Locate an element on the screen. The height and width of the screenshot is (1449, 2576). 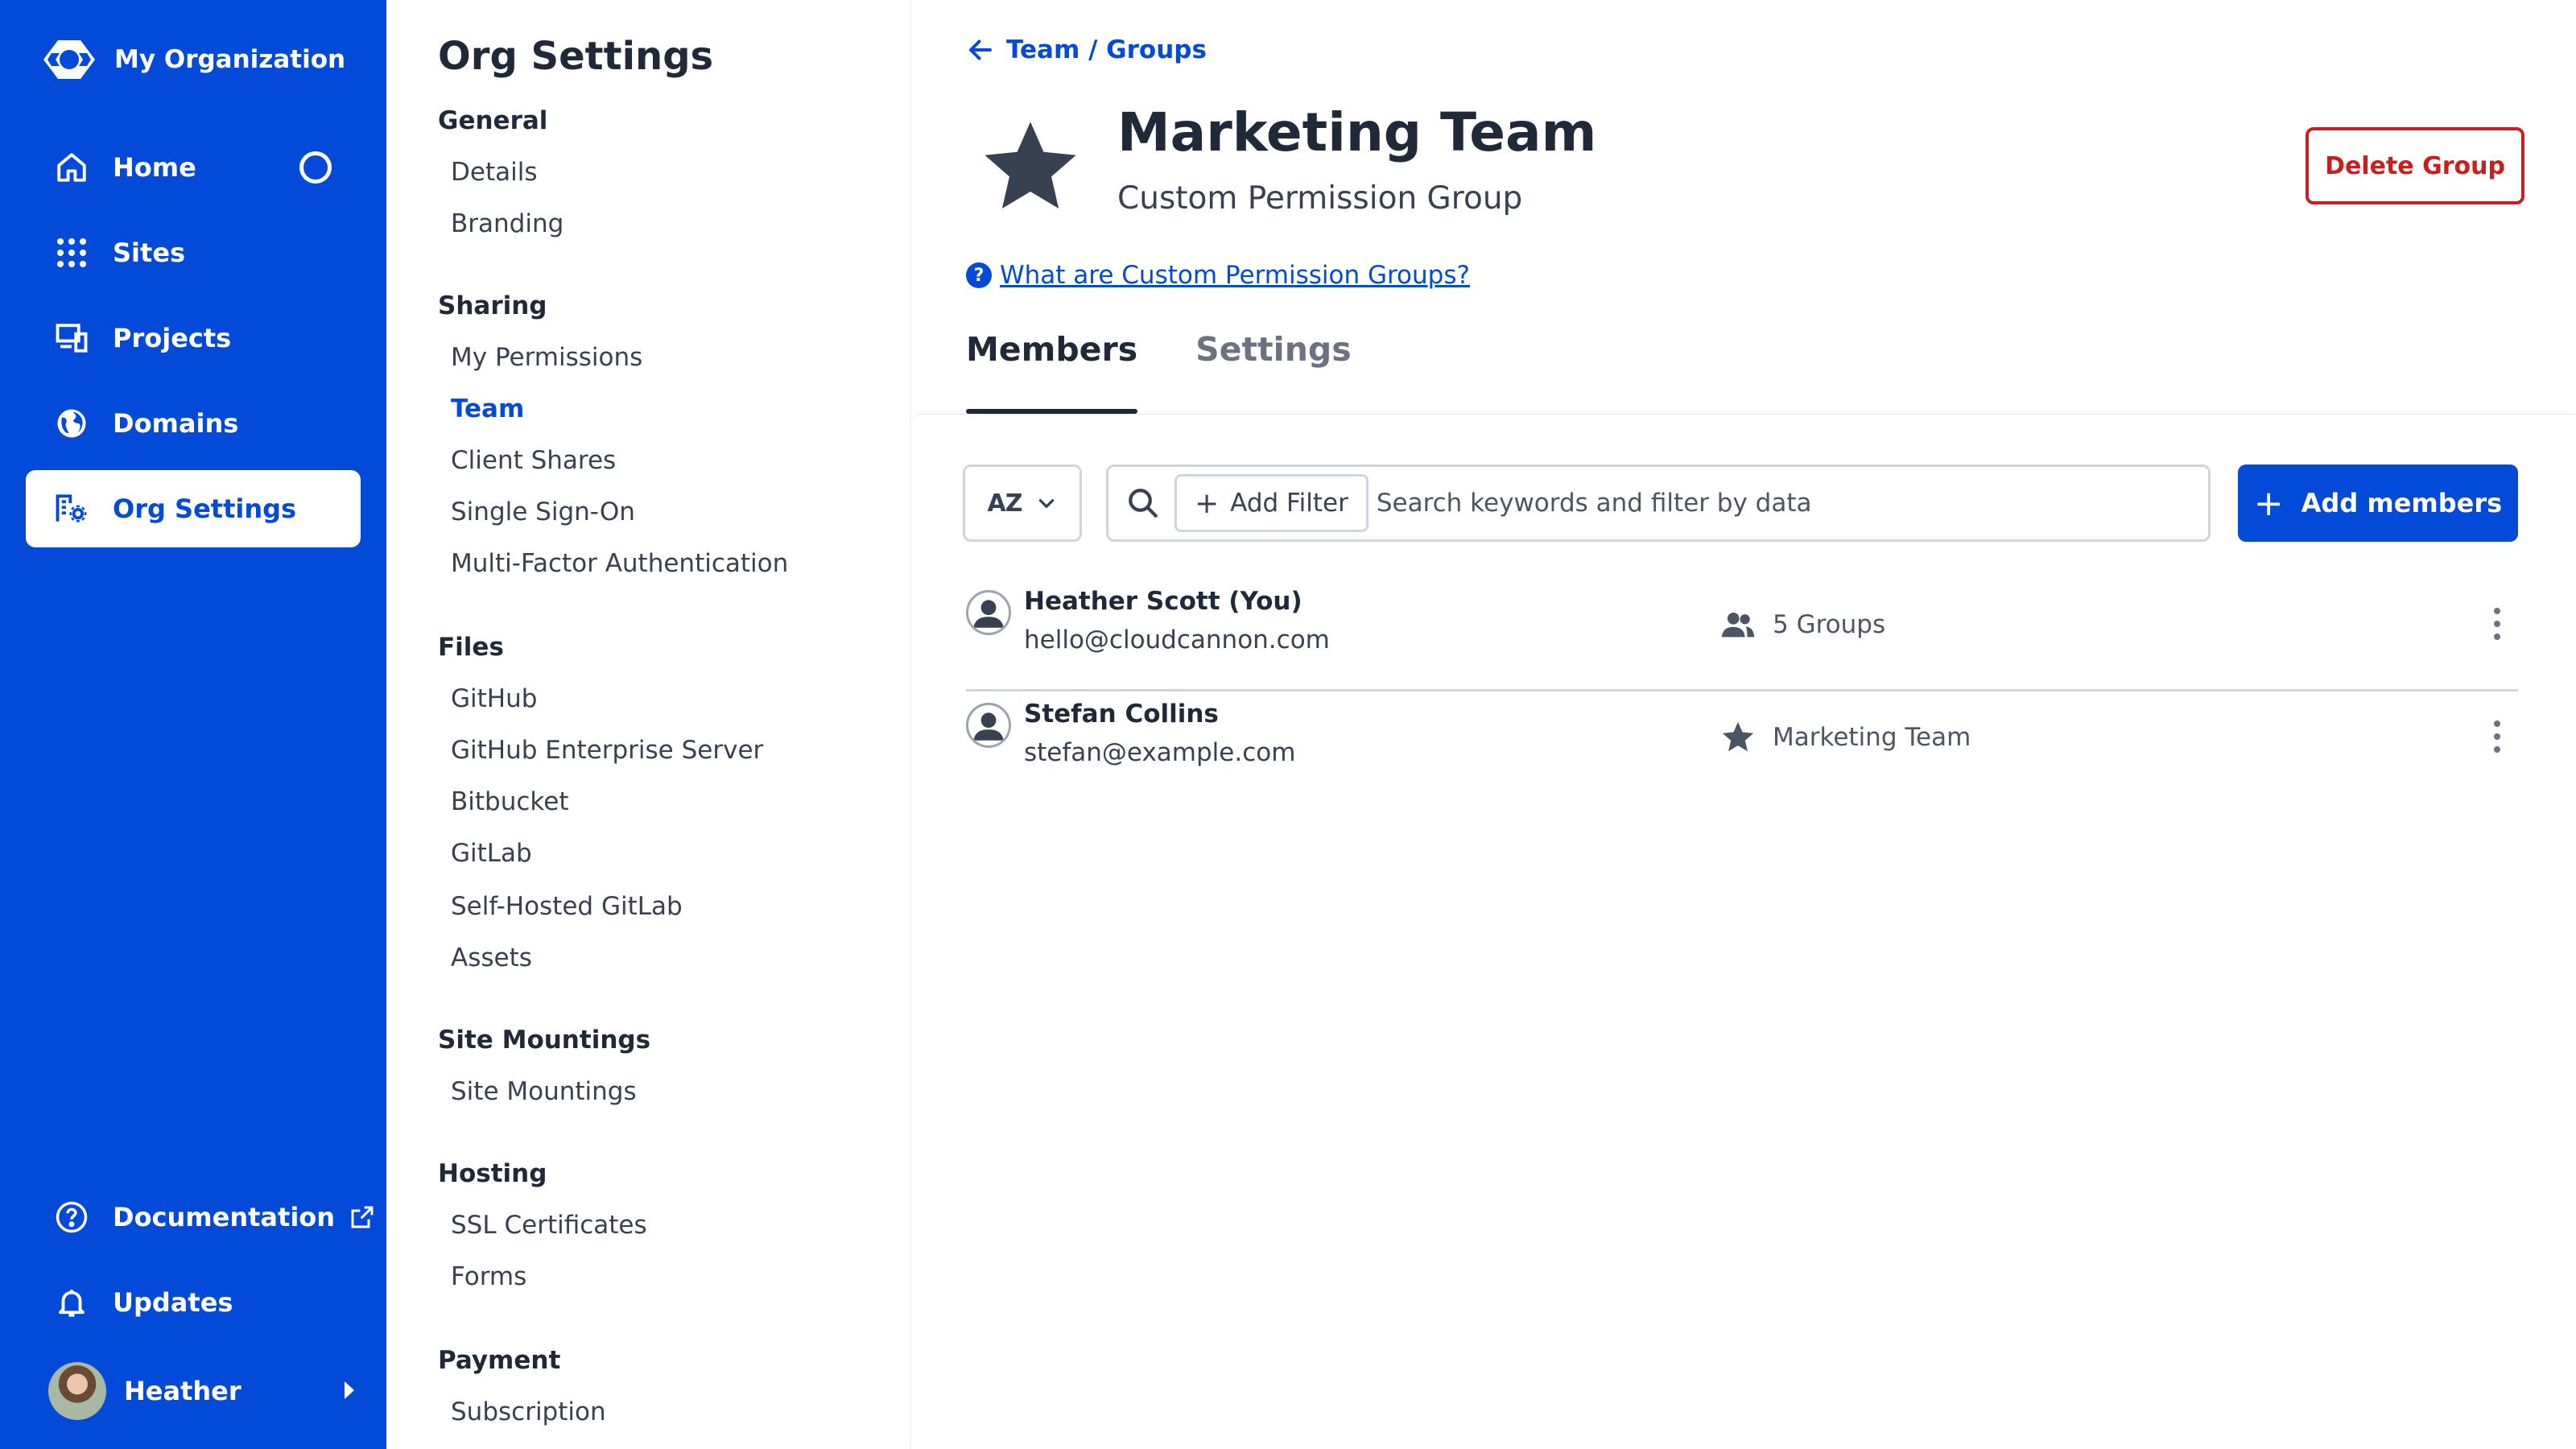
add-members-label: Add members is located at coordinates (2402, 503).